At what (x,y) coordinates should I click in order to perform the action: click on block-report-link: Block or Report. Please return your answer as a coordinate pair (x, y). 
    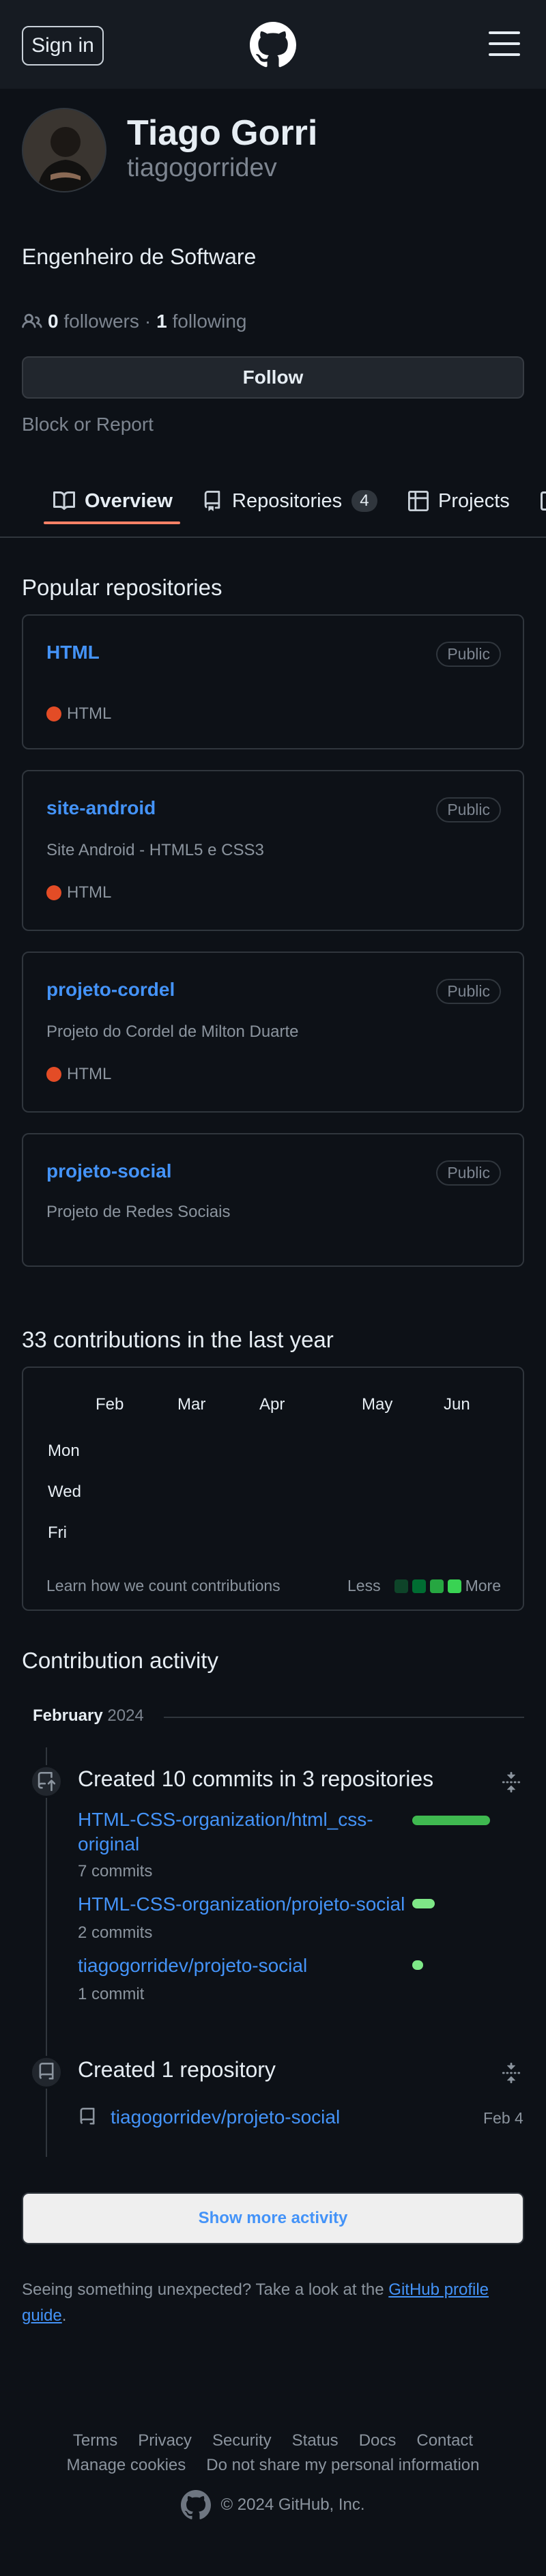
    Looking at the image, I should click on (88, 424).